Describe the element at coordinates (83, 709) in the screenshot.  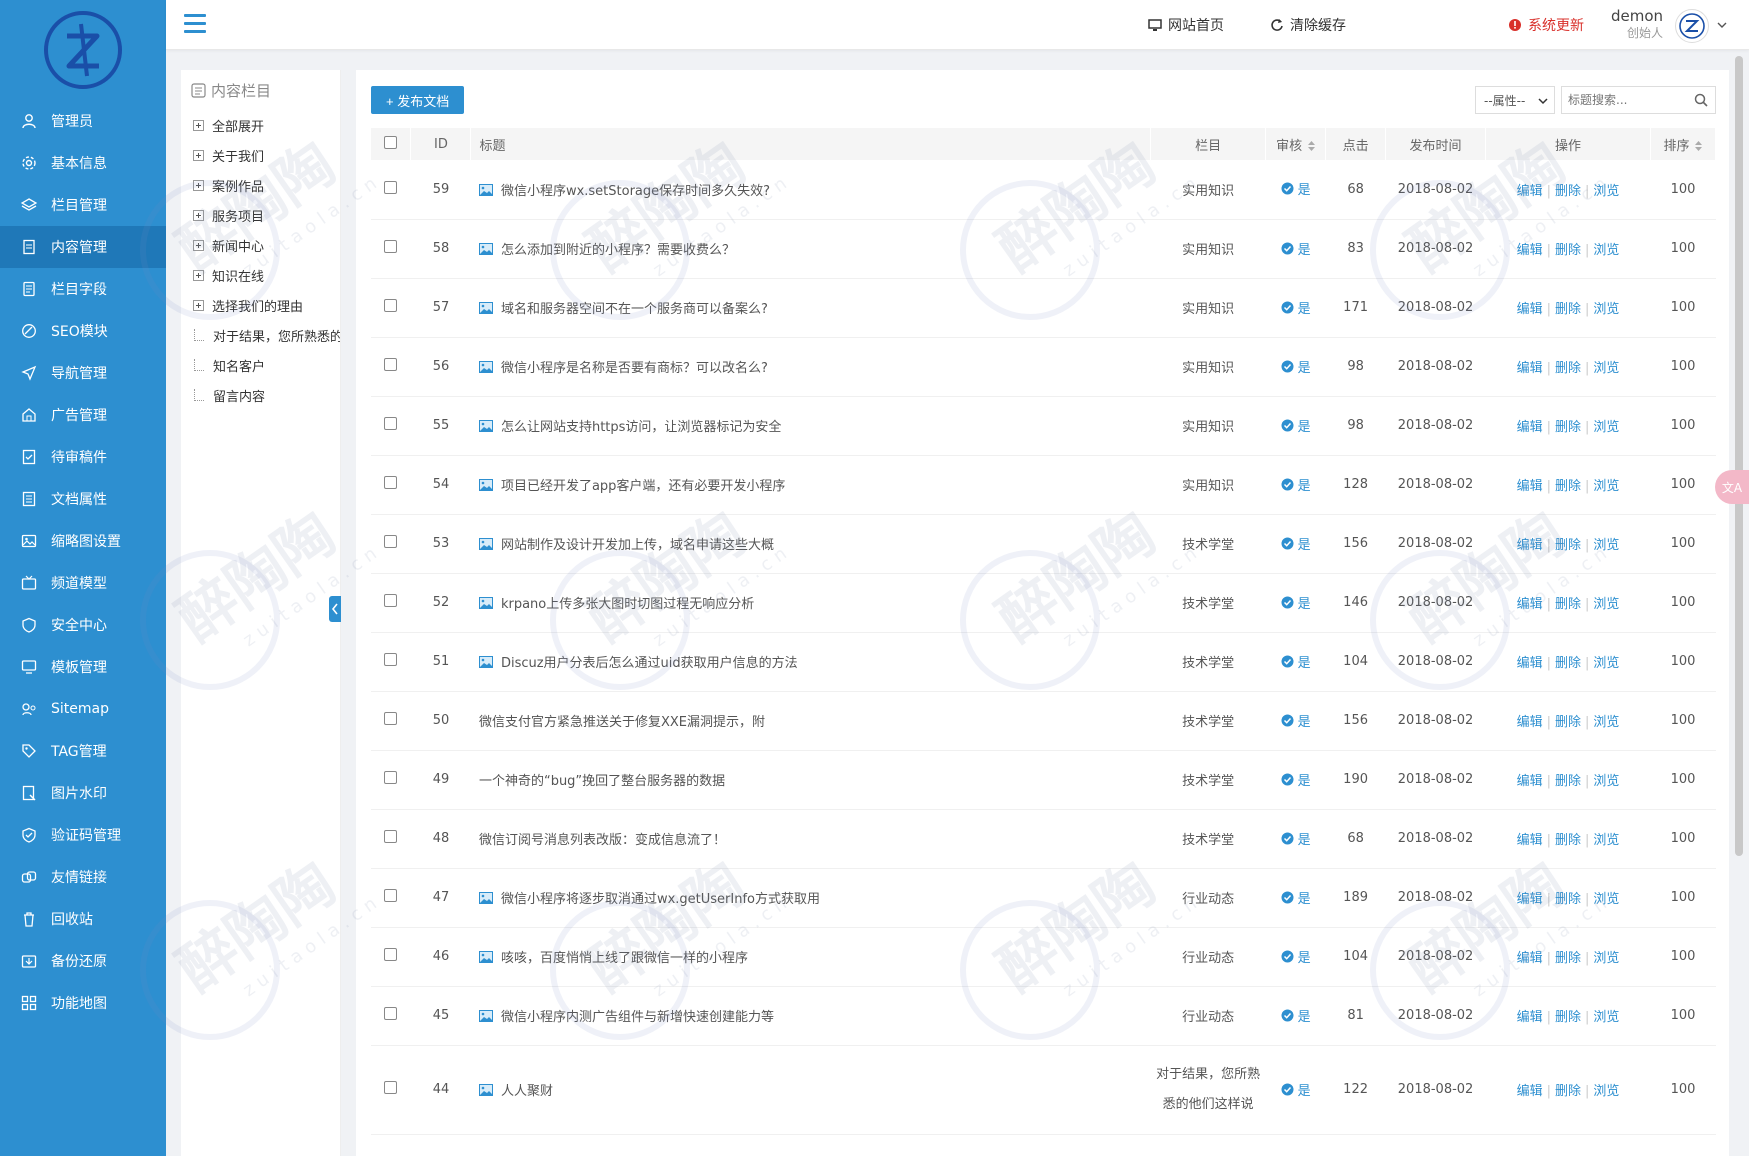
I see `sidebar-item: Sitemap` at that location.